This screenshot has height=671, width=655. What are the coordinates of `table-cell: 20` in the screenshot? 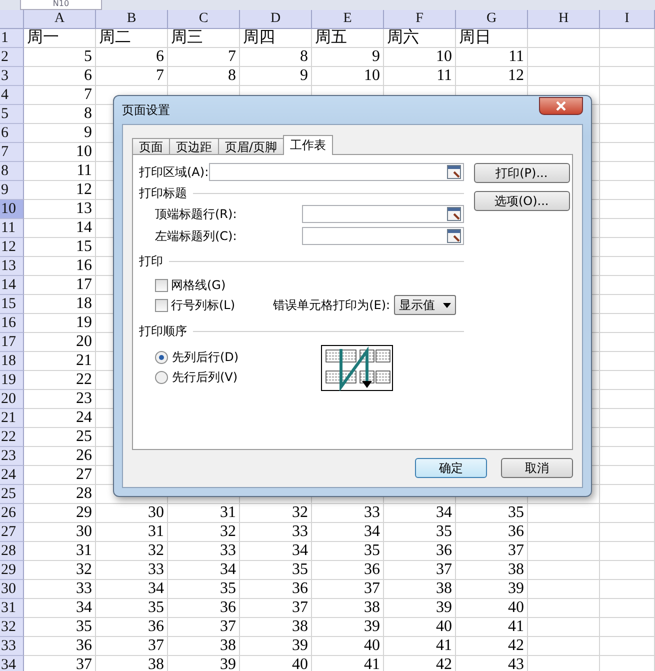 It's located at (60, 342).